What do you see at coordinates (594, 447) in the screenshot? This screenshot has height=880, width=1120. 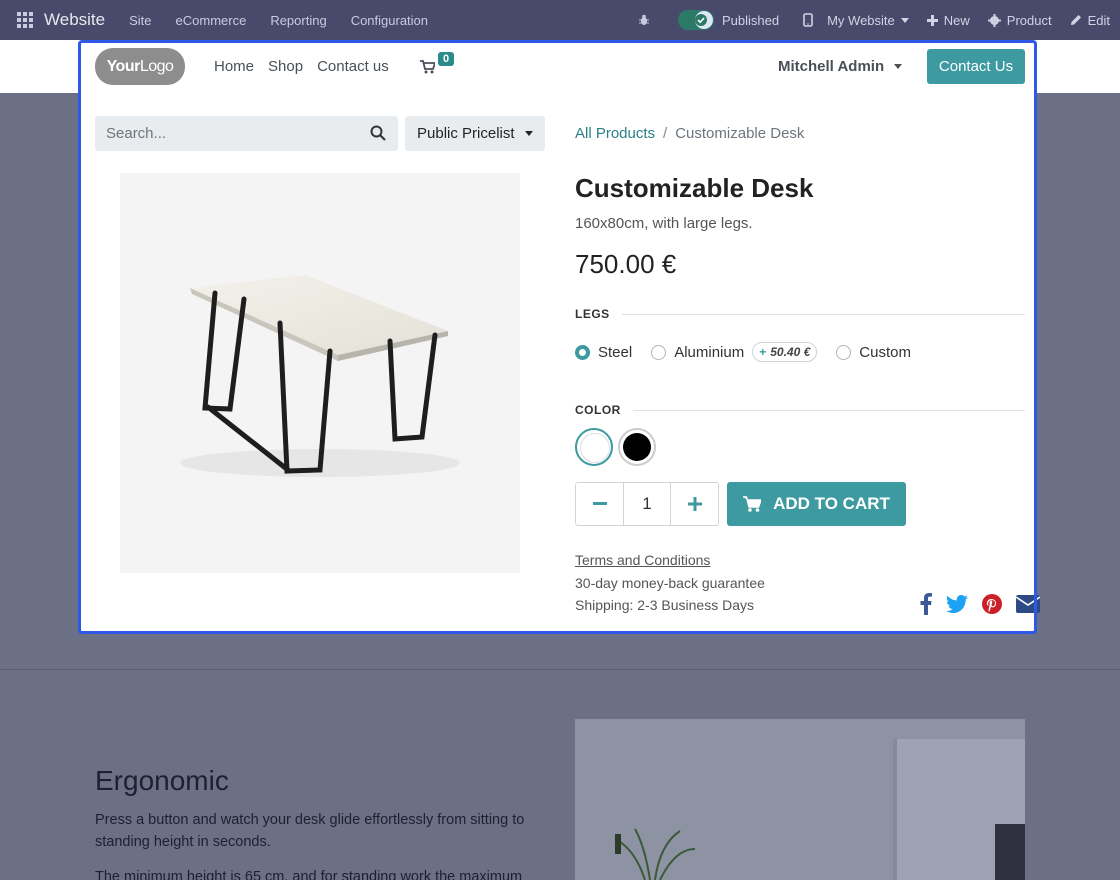 I see `color-swatch-white` at bounding box center [594, 447].